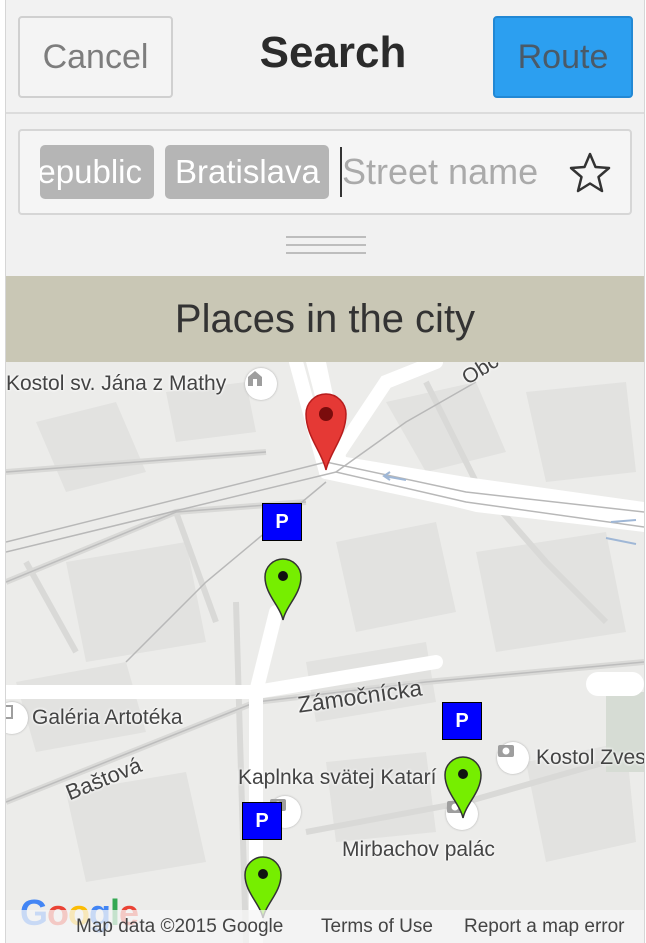  What do you see at coordinates (337, 777) in the screenshot?
I see `map-label-kaplnka: Kaplnka svätej Katarí` at bounding box center [337, 777].